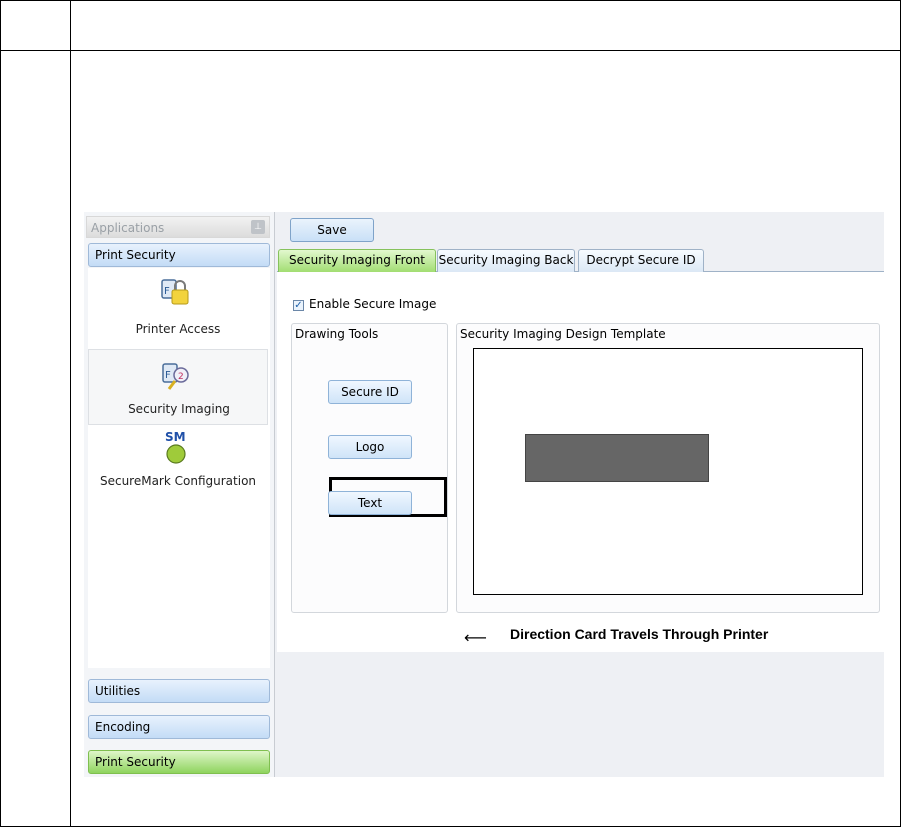 The height and width of the screenshot is (827, 901). I want to click on logo-placeholder, so click(617, 458).